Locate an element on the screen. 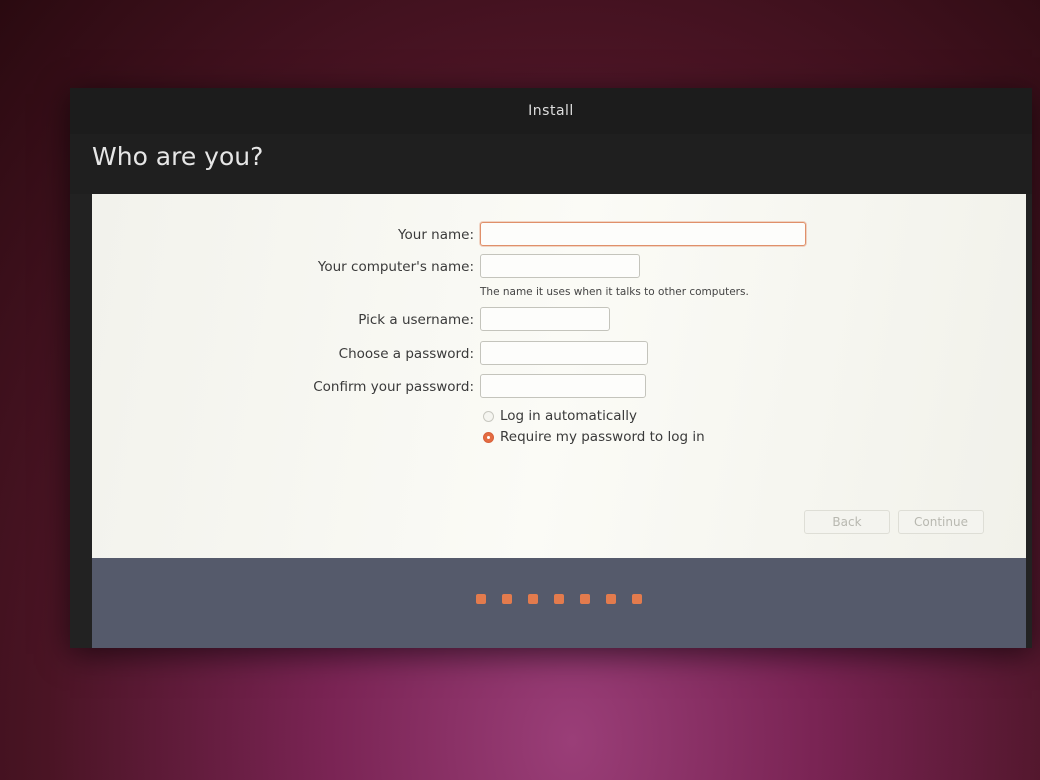 This screenshot has height=780, width=1040. password-input is located at coordinates (564, 353).